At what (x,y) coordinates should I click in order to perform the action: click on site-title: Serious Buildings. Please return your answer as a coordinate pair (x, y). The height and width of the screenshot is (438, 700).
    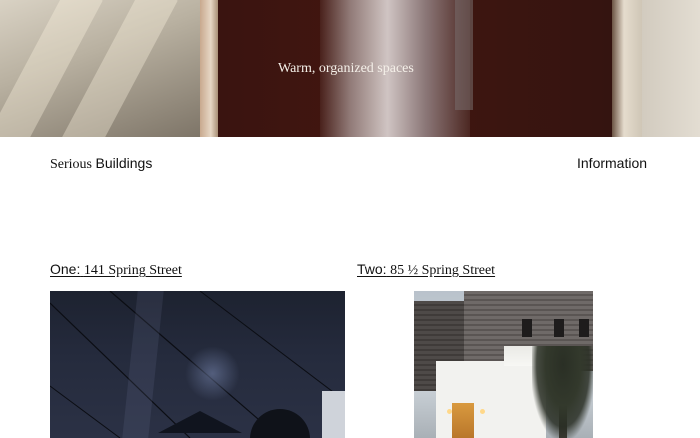
    Looking at the image, I should click on (101, 164).